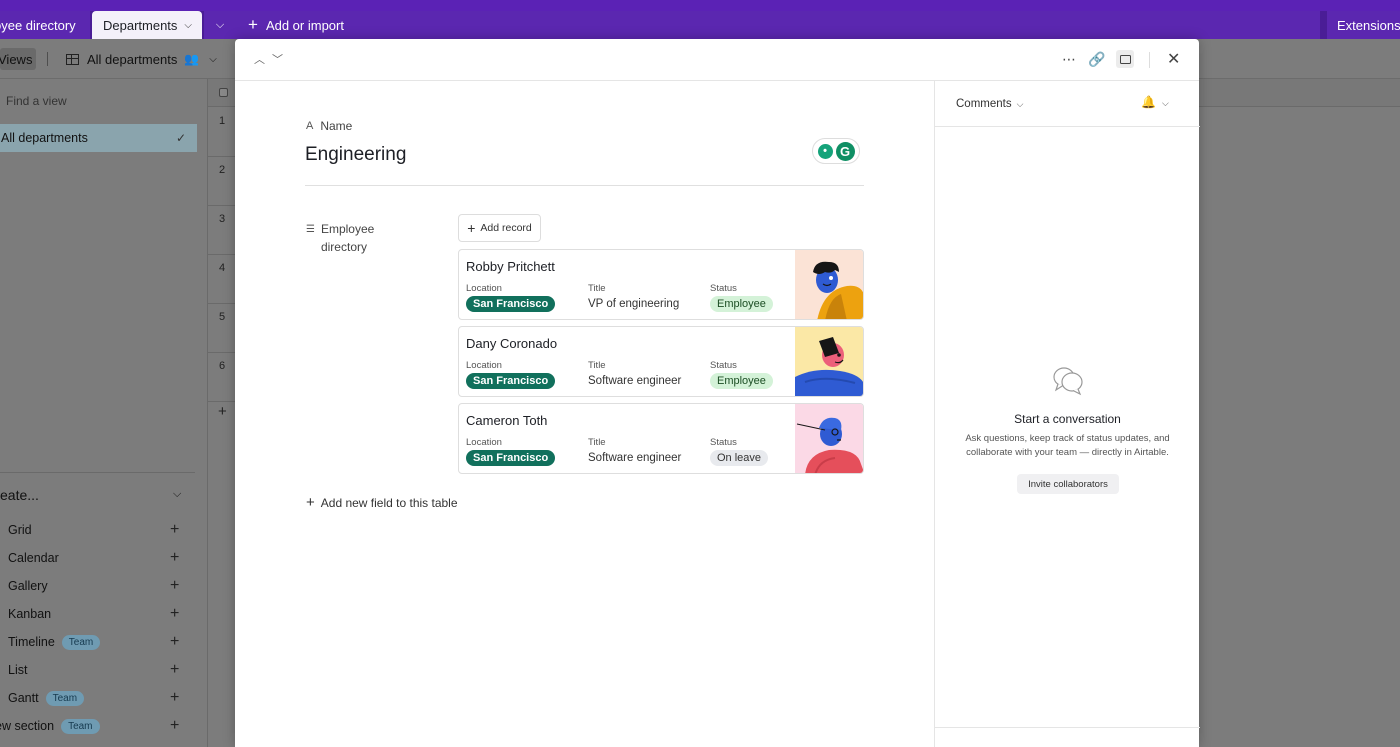  What do you see at coordinates (141, 59) in the screenshot?
I see `view-switcher: All departments 👥 ⌵` at bounding box center [141, 59].